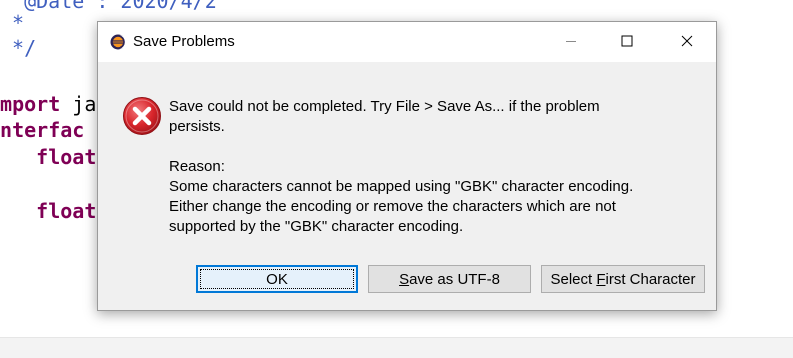 The height and width of the screenshot is (358, 793). Describe the element at coordinates (197, 126) in the screenshot. I see `error-message-line: persists.` at that location.